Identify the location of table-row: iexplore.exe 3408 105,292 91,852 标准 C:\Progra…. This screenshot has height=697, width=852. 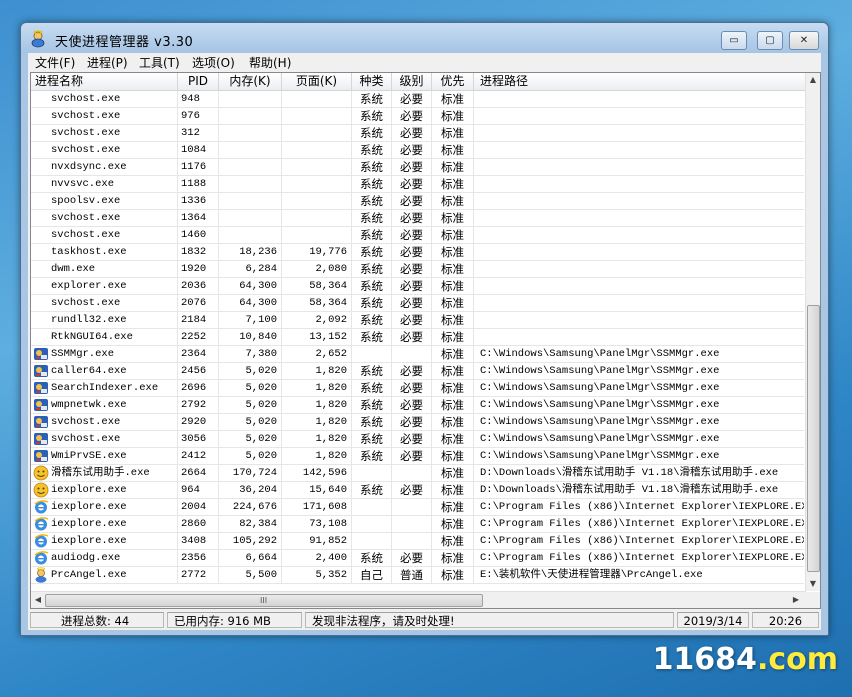
(417, 541).